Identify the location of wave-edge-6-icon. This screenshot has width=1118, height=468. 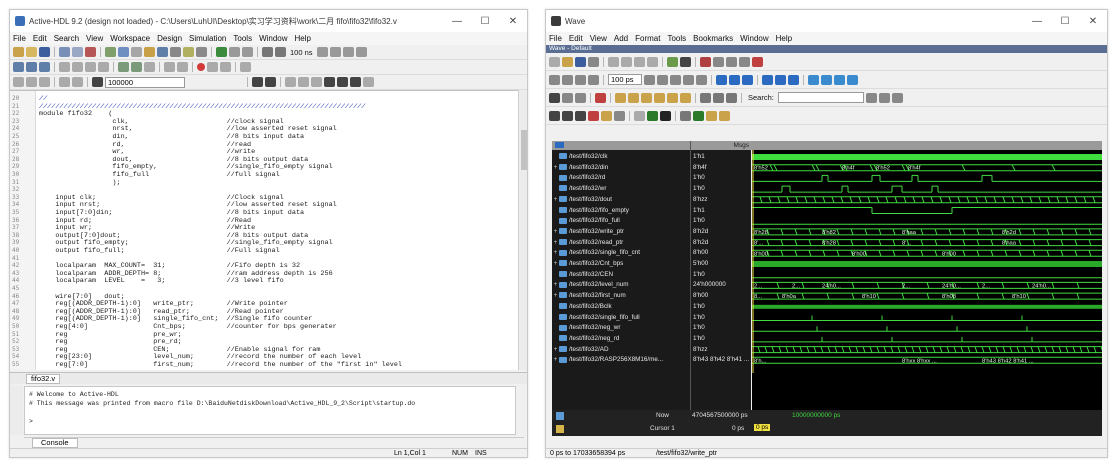
(685, 97).